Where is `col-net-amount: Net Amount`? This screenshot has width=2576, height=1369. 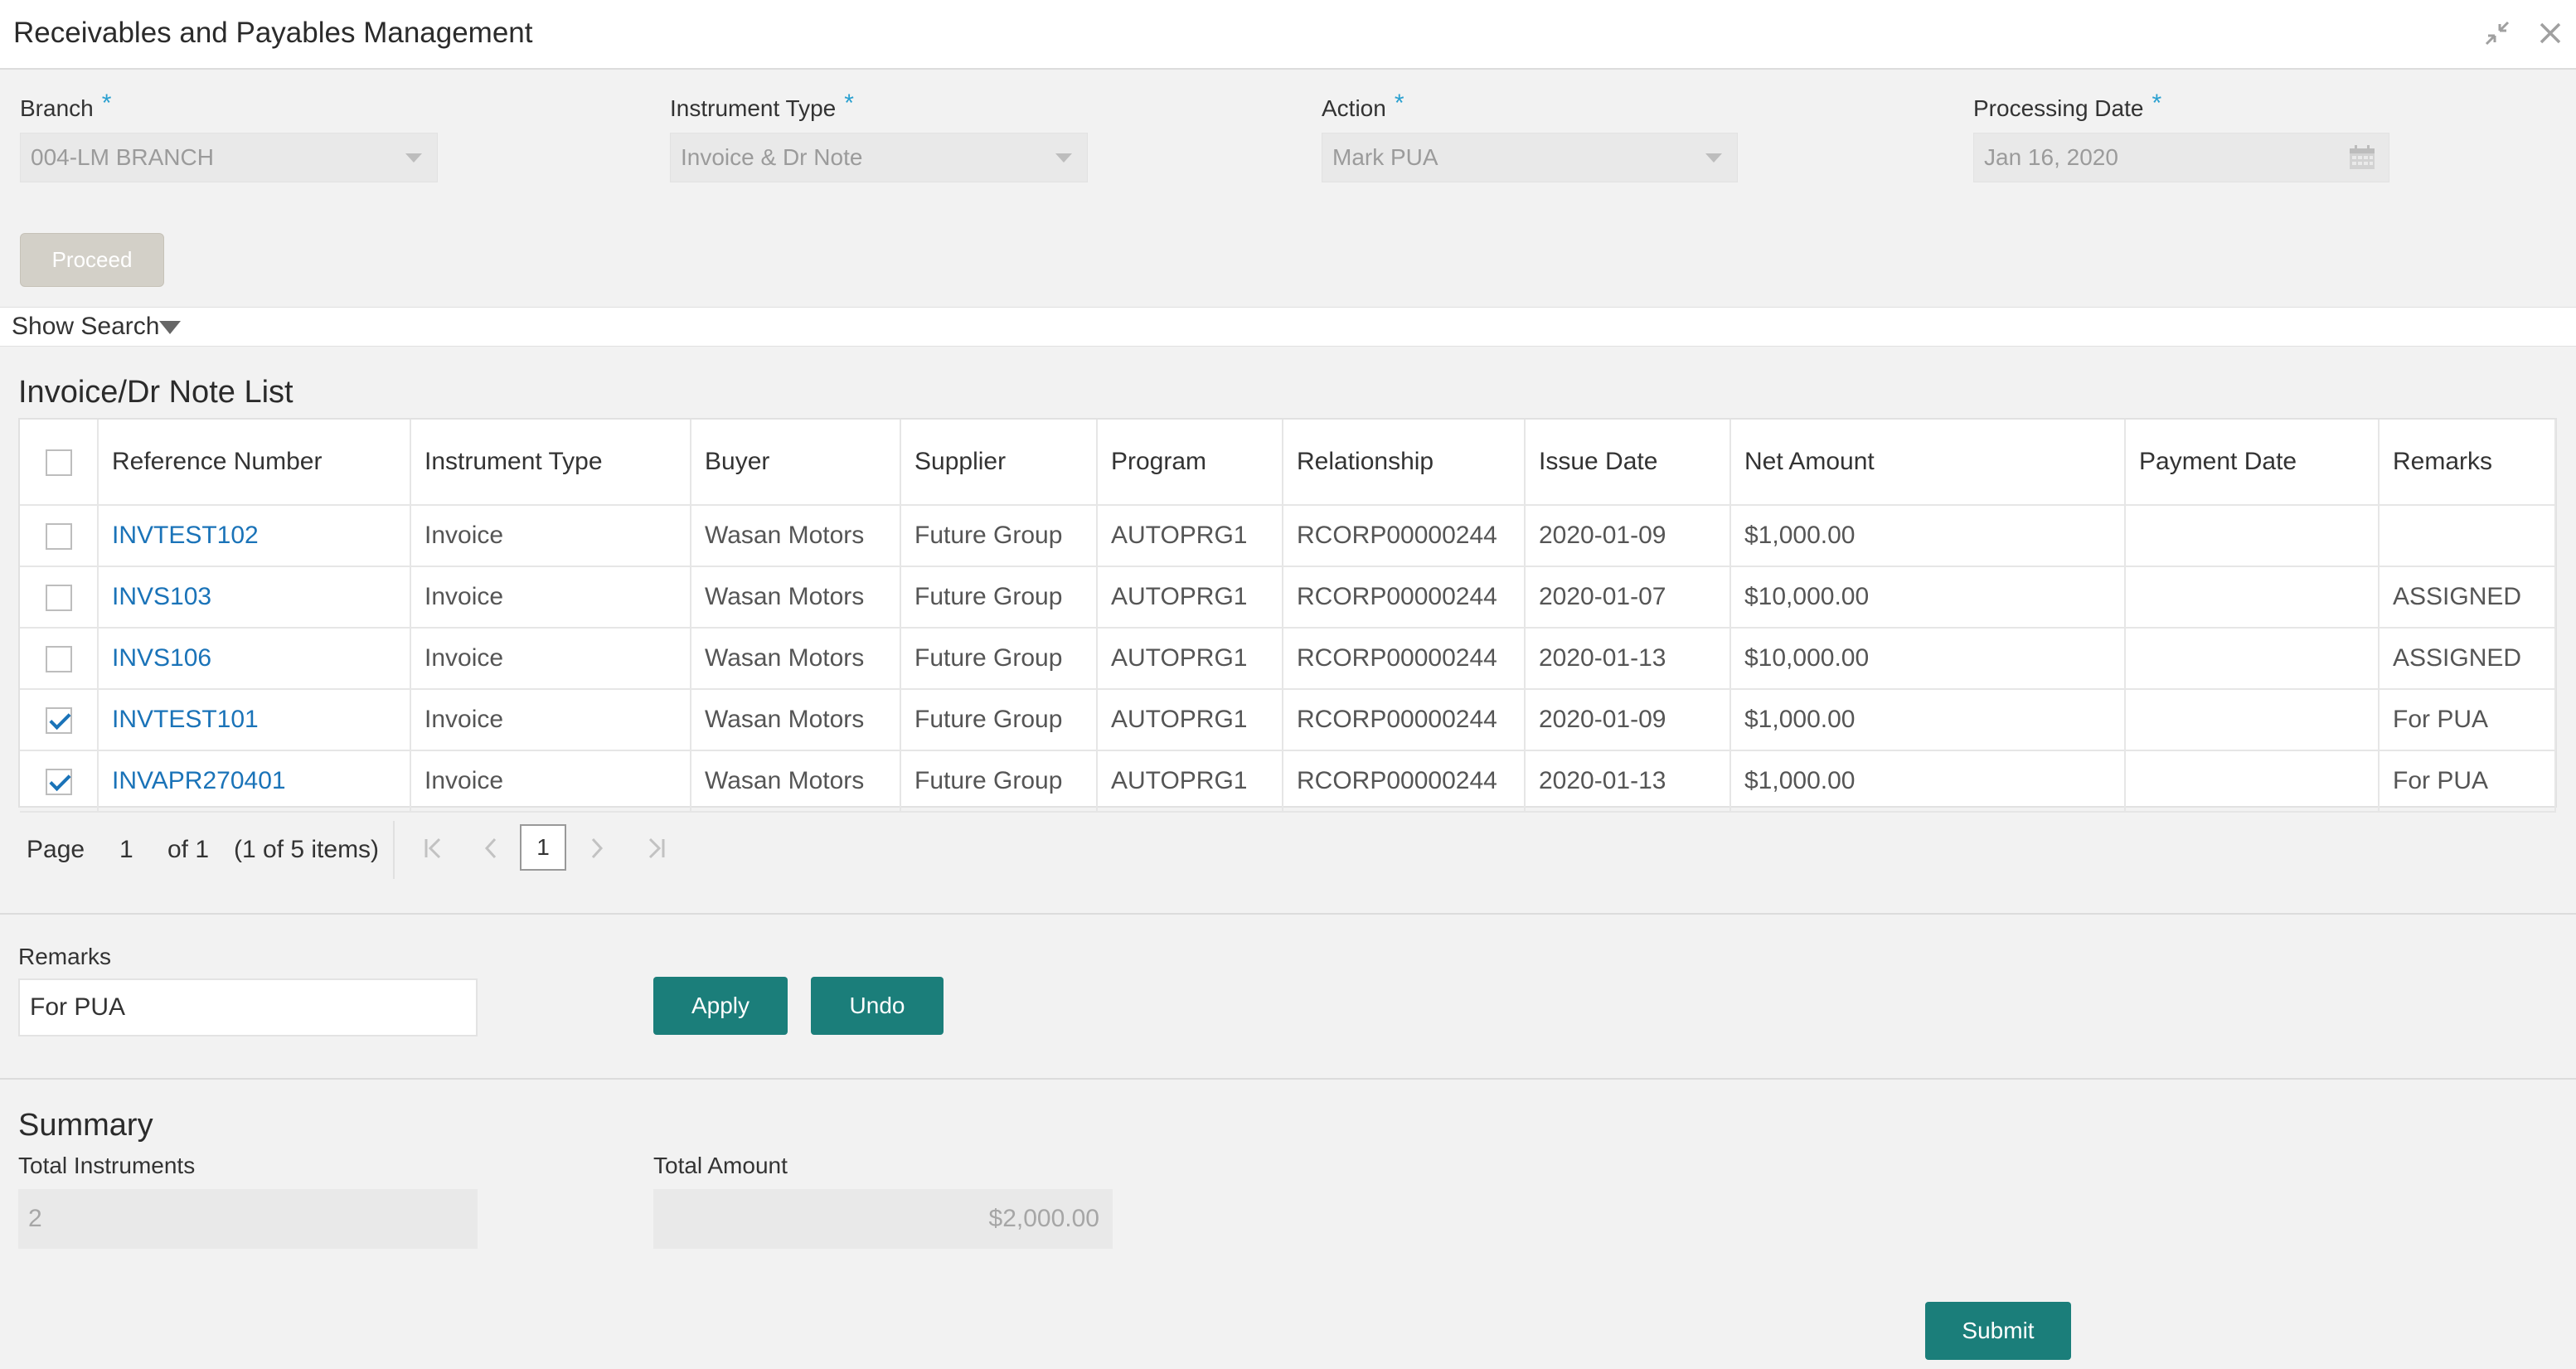 col-net-amount: Net Amount is located at coordinates (1928, 463).